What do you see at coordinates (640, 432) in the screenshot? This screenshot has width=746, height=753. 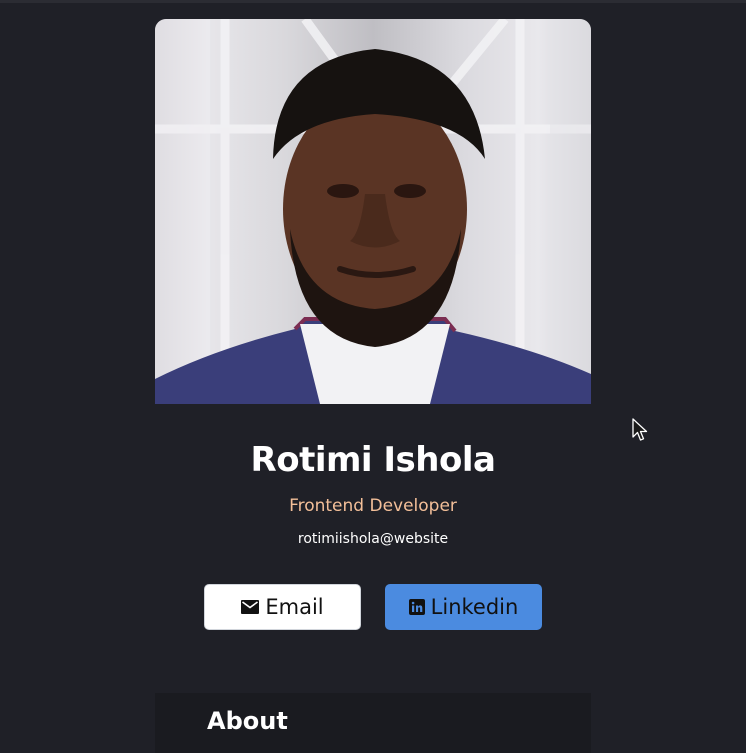 I see `mouse-cursor-icon` at bounding box center [640, 432].